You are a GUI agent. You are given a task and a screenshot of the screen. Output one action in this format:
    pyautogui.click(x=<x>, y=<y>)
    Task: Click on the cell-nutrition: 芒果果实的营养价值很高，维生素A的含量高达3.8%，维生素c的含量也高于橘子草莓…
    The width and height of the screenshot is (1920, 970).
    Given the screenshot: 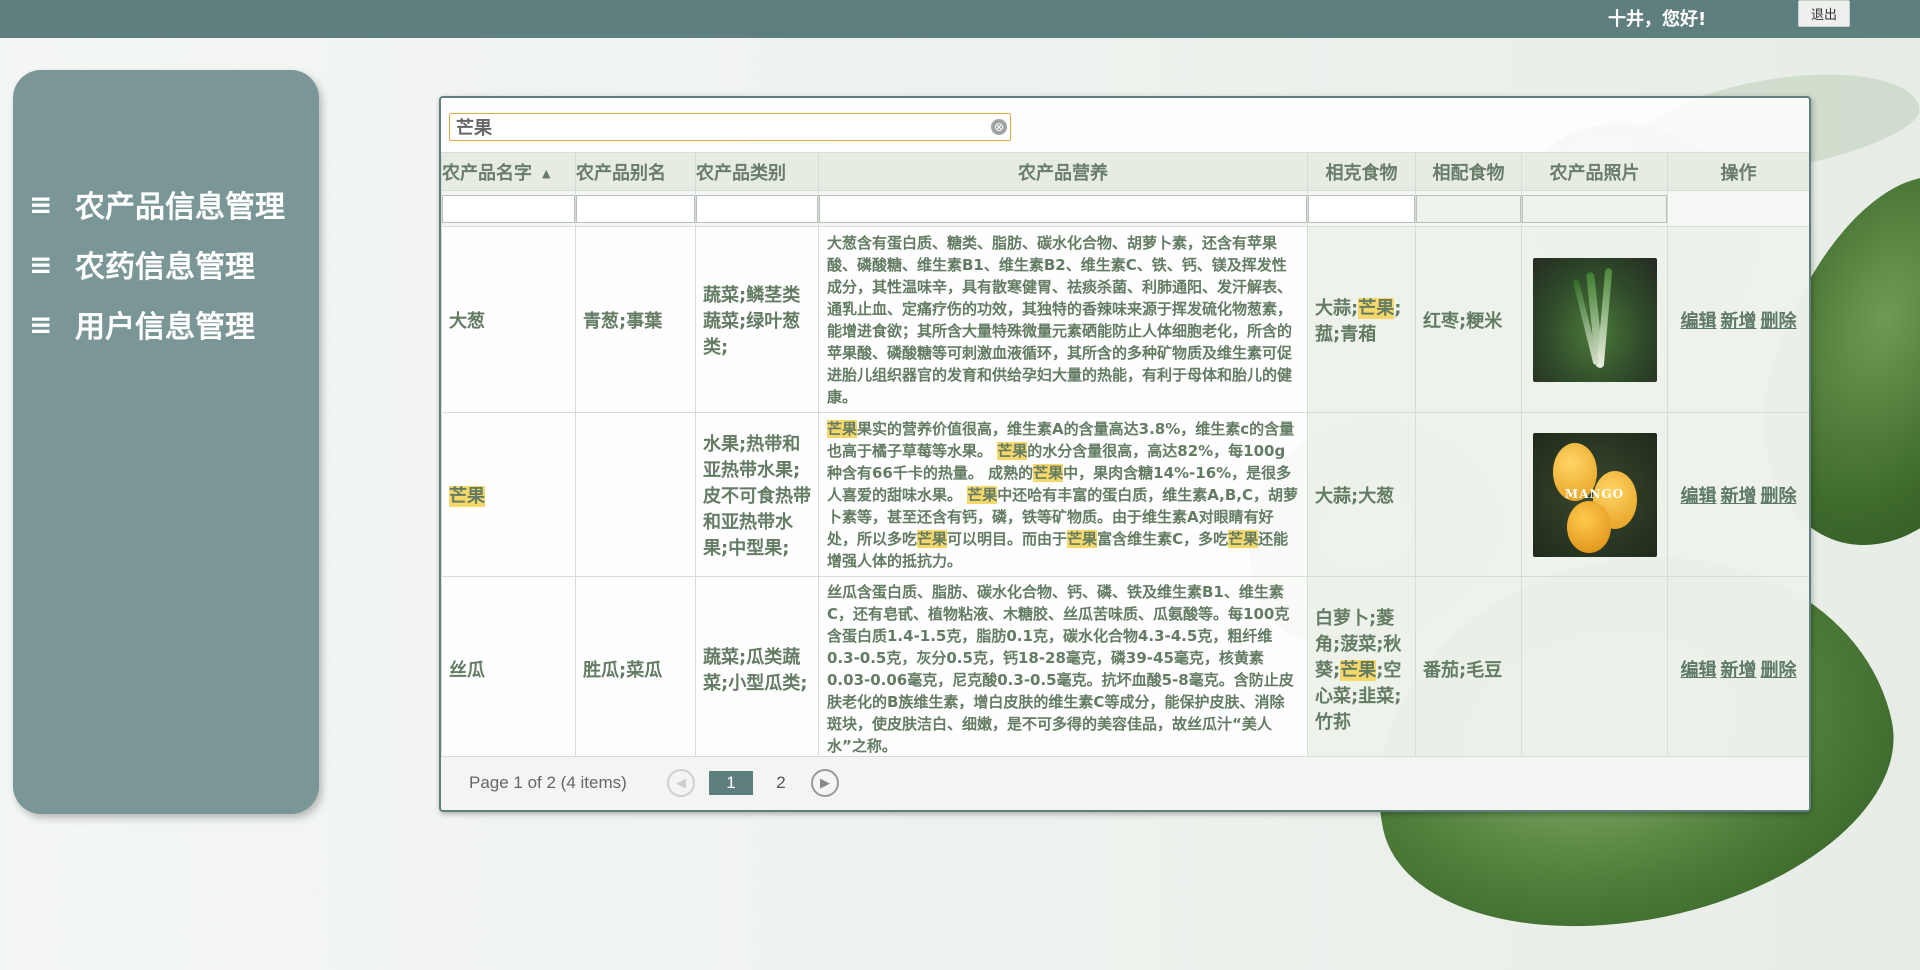 What is the action you would take?
    pyautogui.click(x=1063, y=494)
    